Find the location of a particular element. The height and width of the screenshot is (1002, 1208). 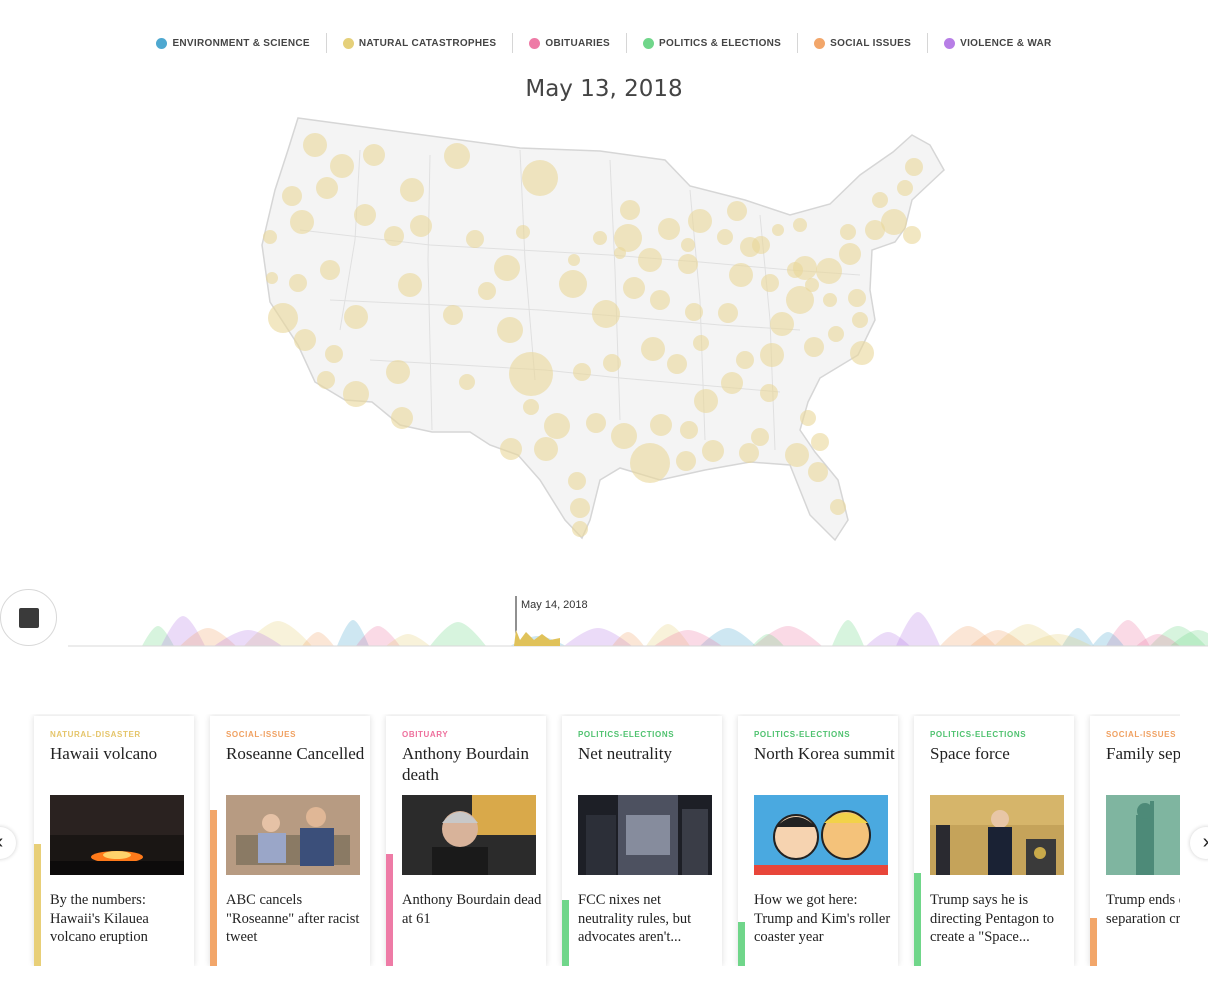

volcano-image is located at coordinates (117, 835).